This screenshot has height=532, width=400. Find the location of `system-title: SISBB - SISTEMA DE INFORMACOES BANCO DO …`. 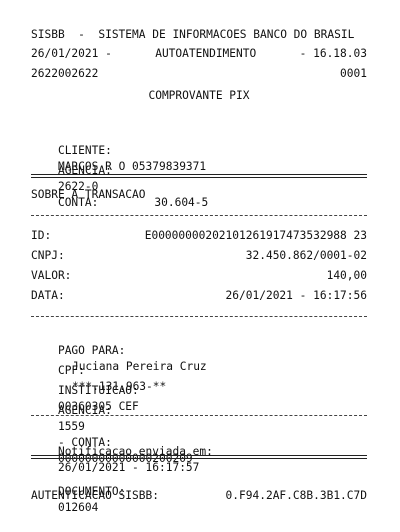

system-title: SISBB - SISTEMA DE INFORMACOES BANCO DO … is located at coordinates (193, 34).